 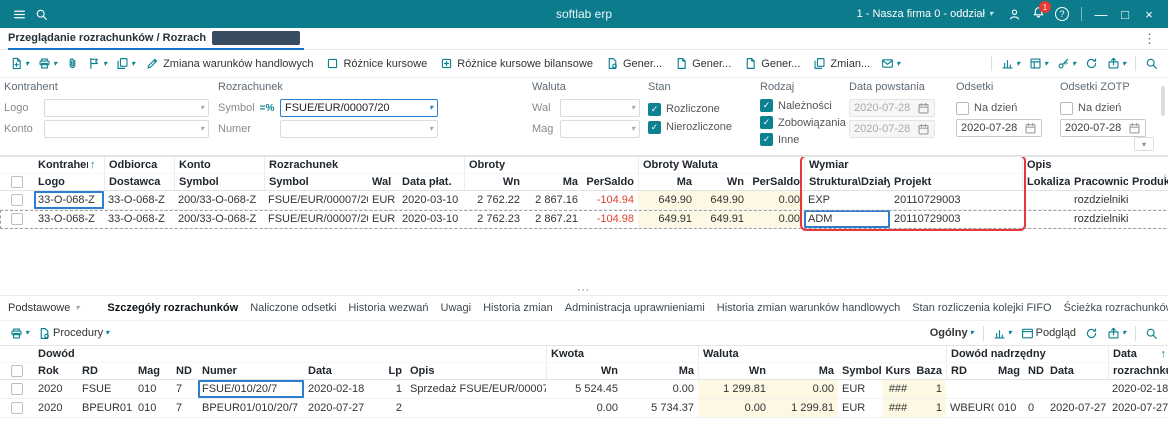 I want to click on column-group: Kwota, so click(x=622, y=354).